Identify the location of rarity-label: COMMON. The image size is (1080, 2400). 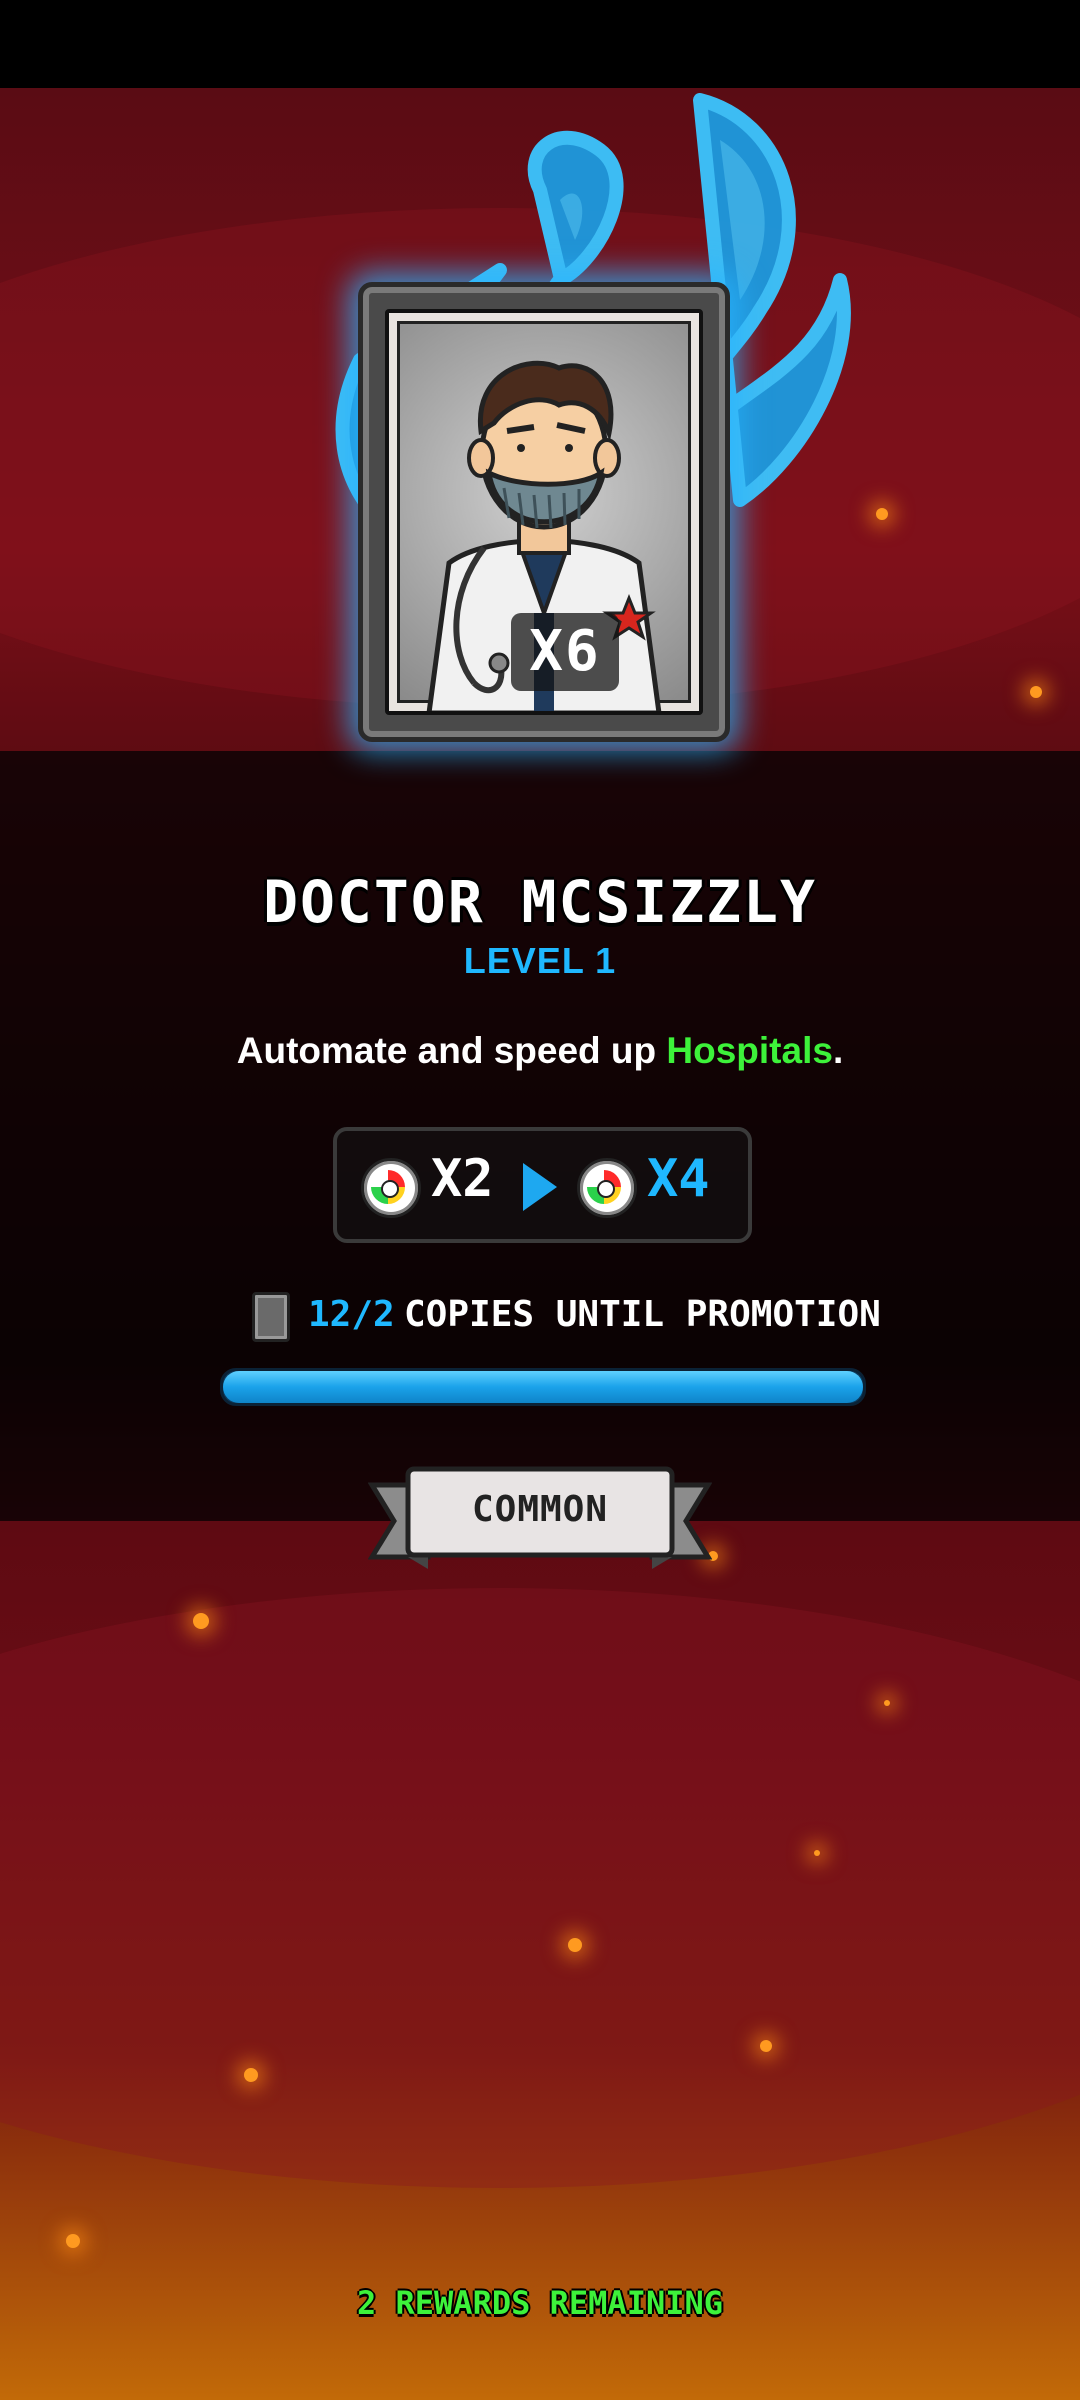
(540, 1509).